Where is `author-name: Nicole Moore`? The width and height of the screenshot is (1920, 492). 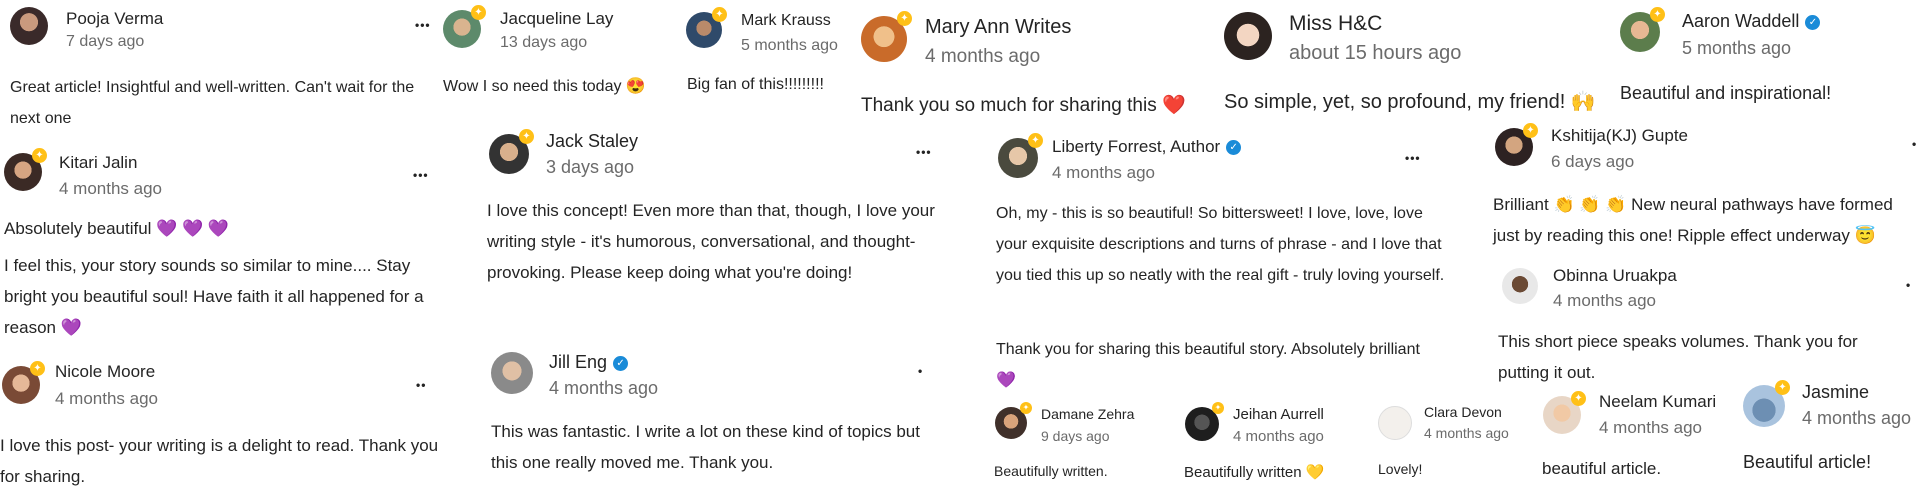
author-name: Nicole Moore is located at coordinates (105, 372).